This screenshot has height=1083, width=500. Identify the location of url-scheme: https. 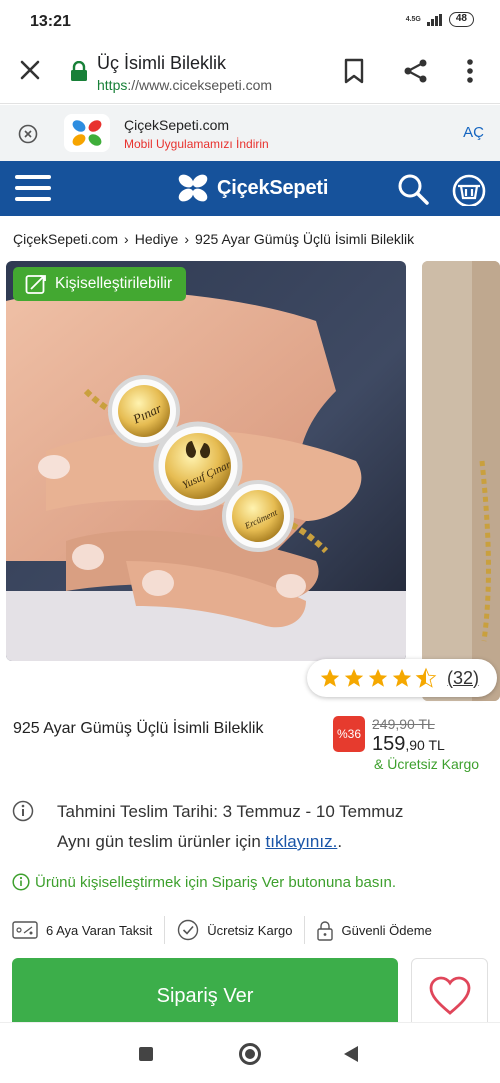
(112, 85).